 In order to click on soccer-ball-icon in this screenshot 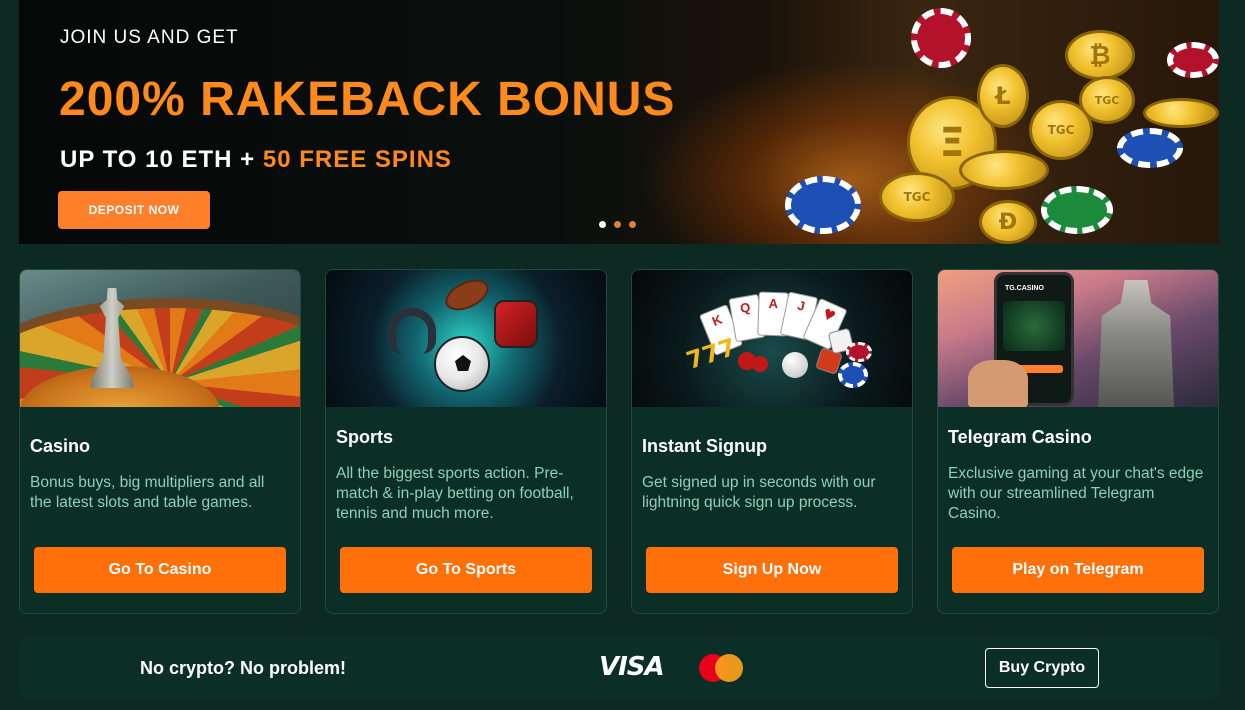, I will do `click(462, 364)`.